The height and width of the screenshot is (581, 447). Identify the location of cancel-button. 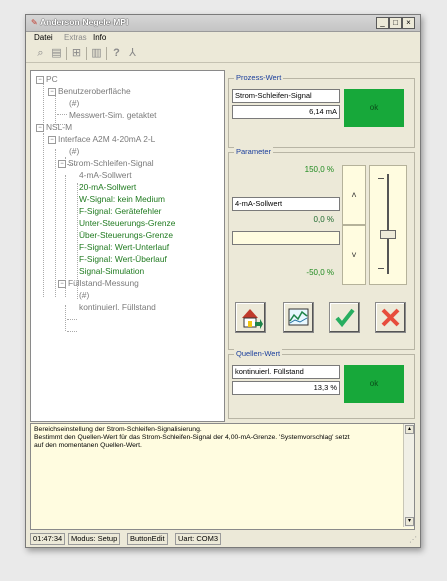
(390, 317).